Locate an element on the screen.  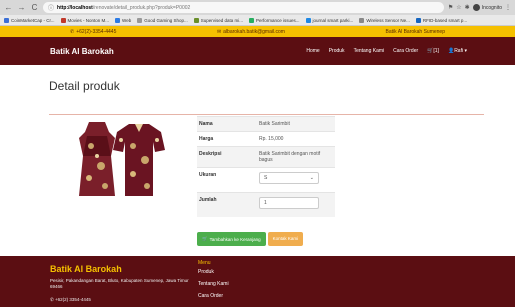
phone-text: +62(2)-3354-4445 is located at coordinates (96, 31).